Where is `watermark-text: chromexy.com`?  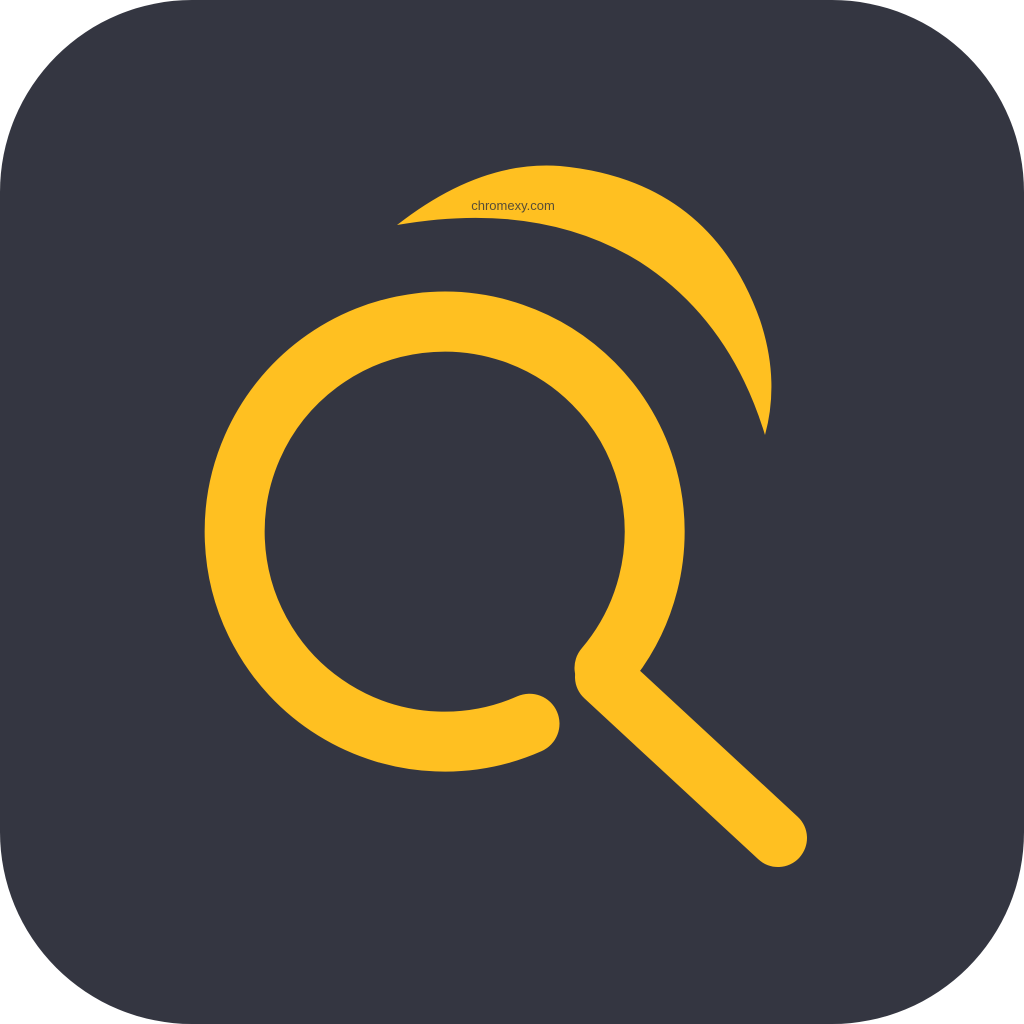 watermark-text: chromexy.com is located at coordinates (513, 205).